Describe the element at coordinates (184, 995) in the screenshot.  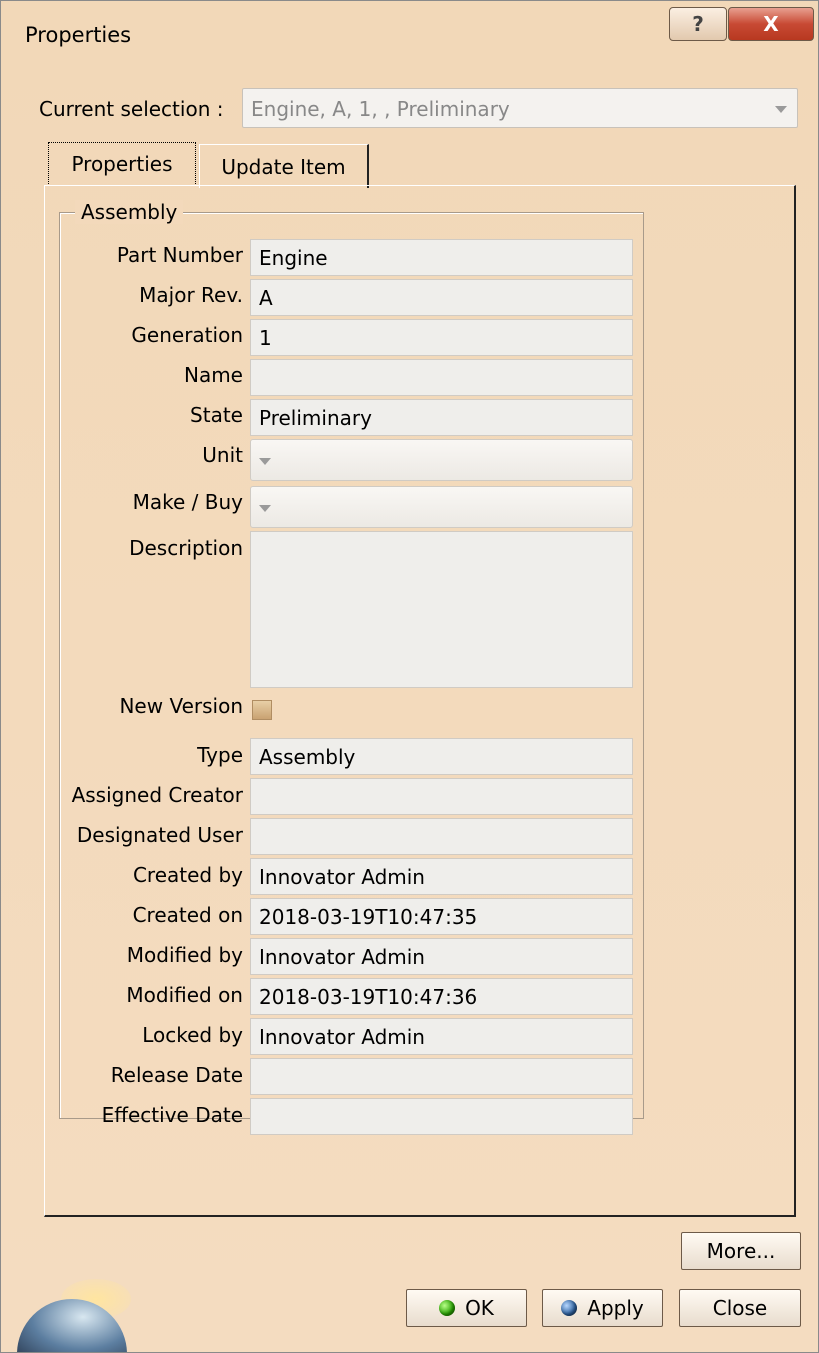
I see `modified-on-label: Modified on` at that location.